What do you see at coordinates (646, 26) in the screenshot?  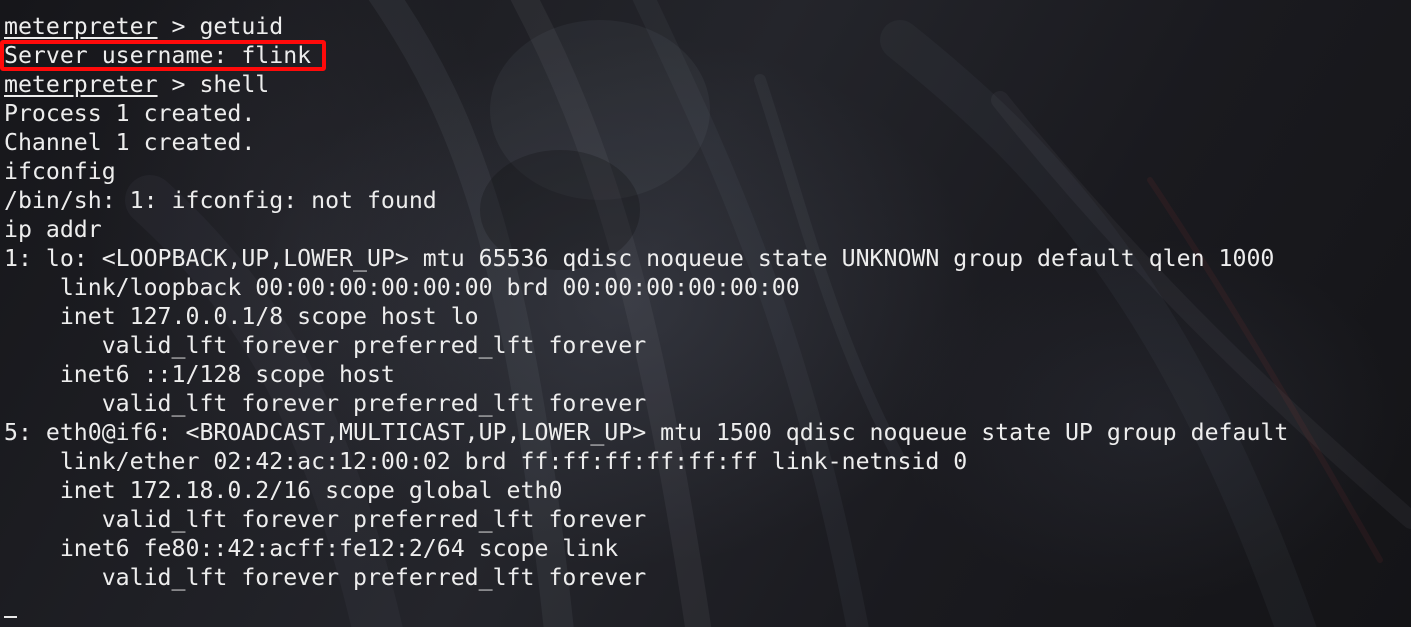 I see `terminal-line: meterpreter > getuid` at bounding box center [646, 26].